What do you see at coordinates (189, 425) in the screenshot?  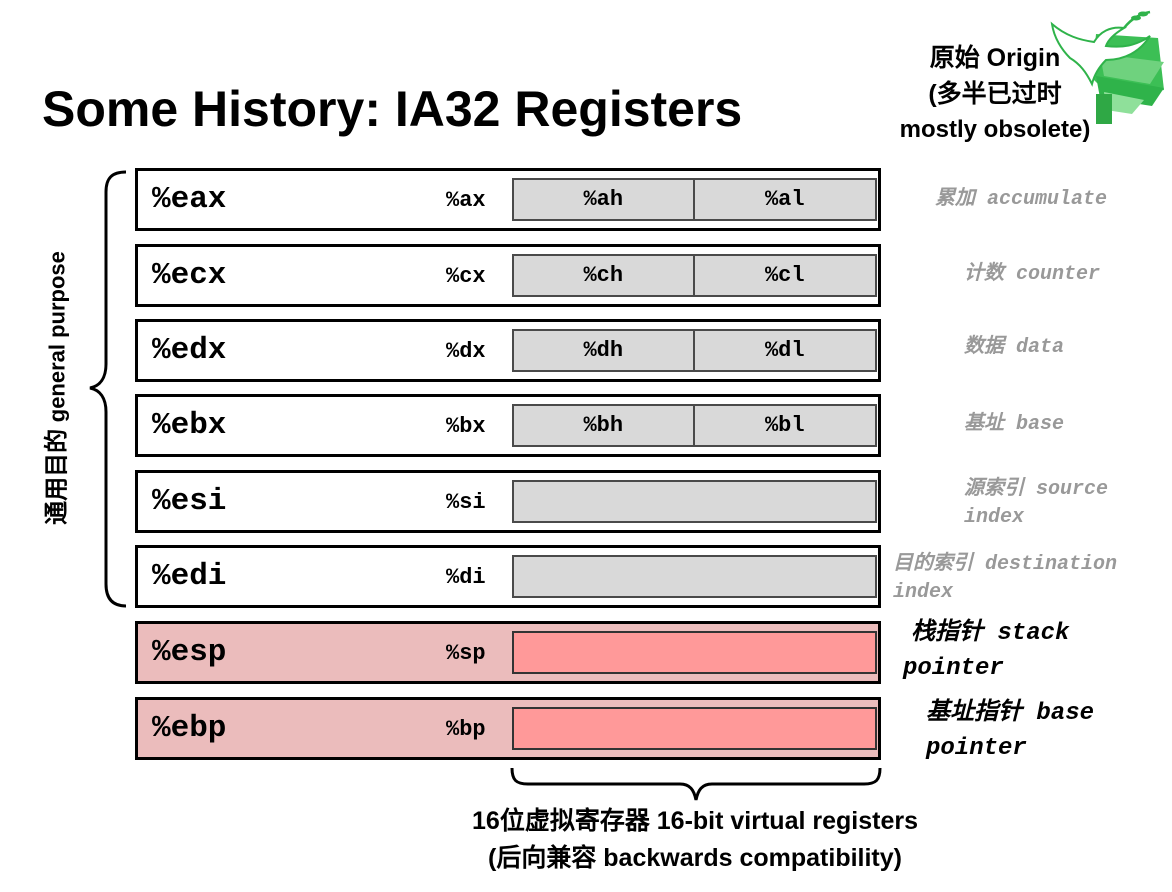 I see `register-name: %ebx` at bounding box center [189, 425].